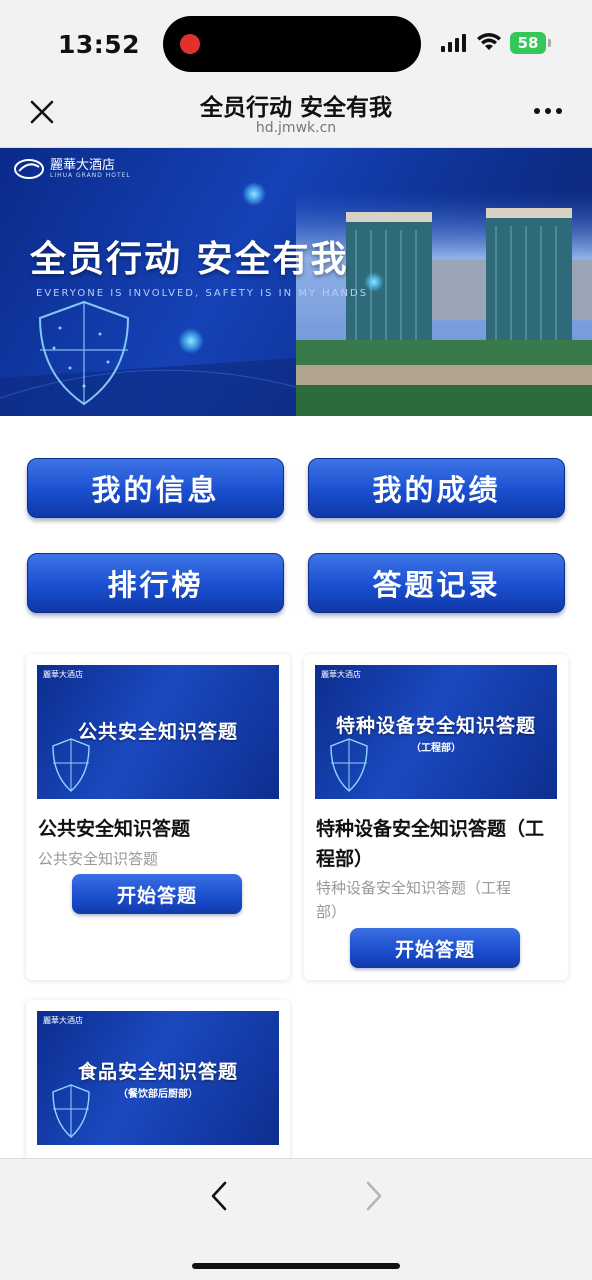 The height and width of the screenshot is (1280, 592). Describe the element at coordinates (430, 829) in the screenshot. I see `quiz-title-line-1: 特种设备安全知识答题（工` at that location.